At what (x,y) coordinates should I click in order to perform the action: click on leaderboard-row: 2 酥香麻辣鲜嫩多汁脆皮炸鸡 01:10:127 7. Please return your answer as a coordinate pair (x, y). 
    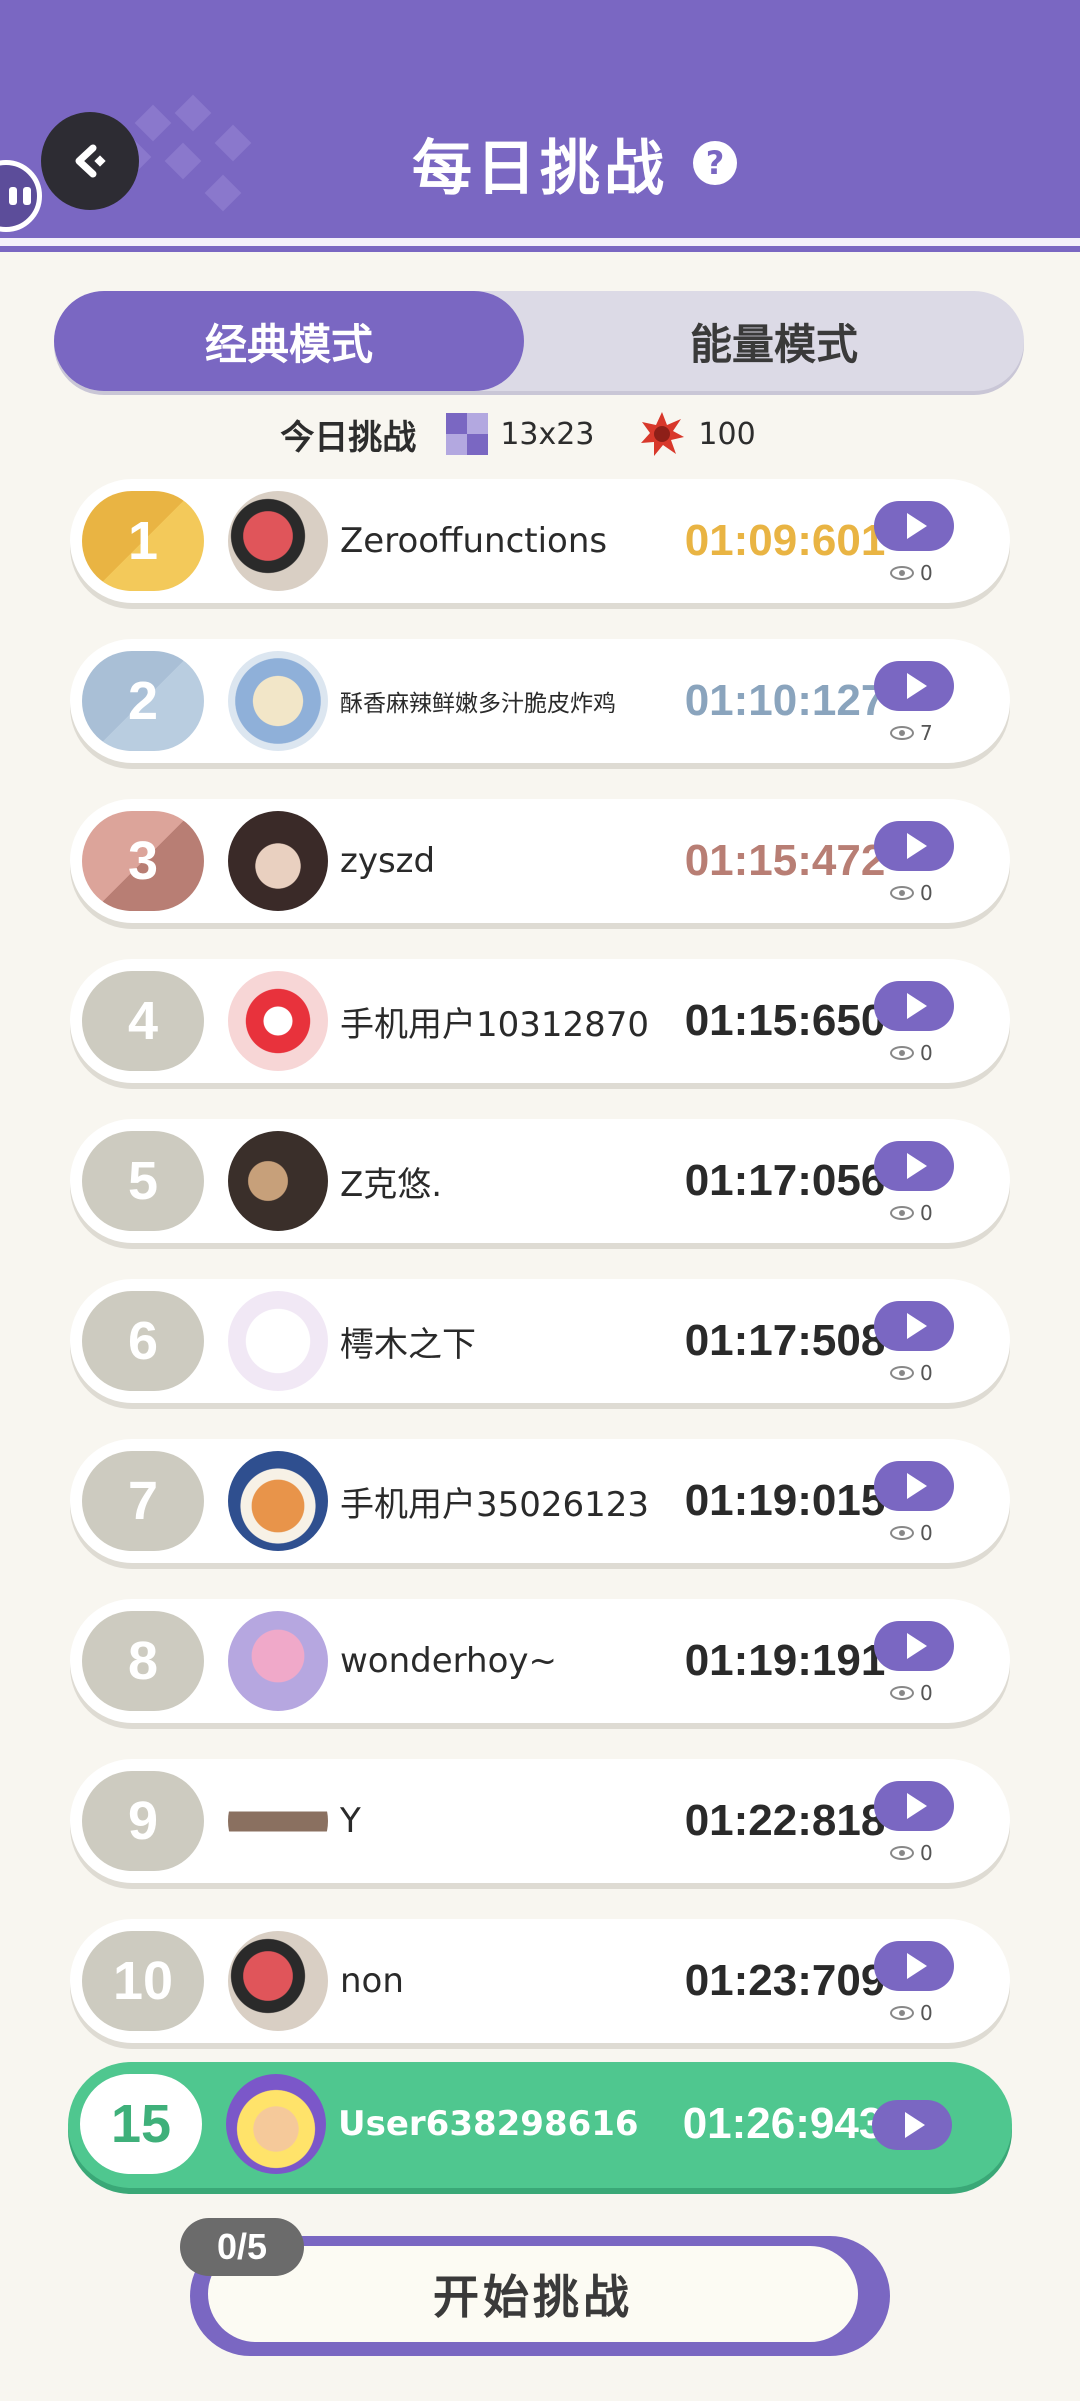
    Looking at the image, I should click on (540, 701).